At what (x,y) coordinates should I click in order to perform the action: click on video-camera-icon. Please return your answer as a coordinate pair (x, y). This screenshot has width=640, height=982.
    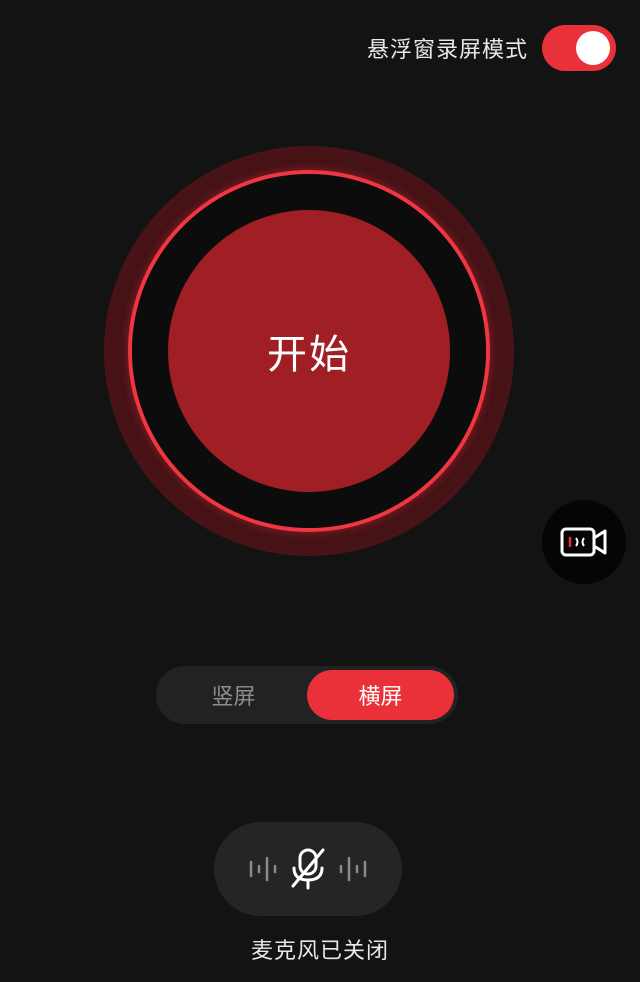
    Looking at the image, I should click on (583, 542).